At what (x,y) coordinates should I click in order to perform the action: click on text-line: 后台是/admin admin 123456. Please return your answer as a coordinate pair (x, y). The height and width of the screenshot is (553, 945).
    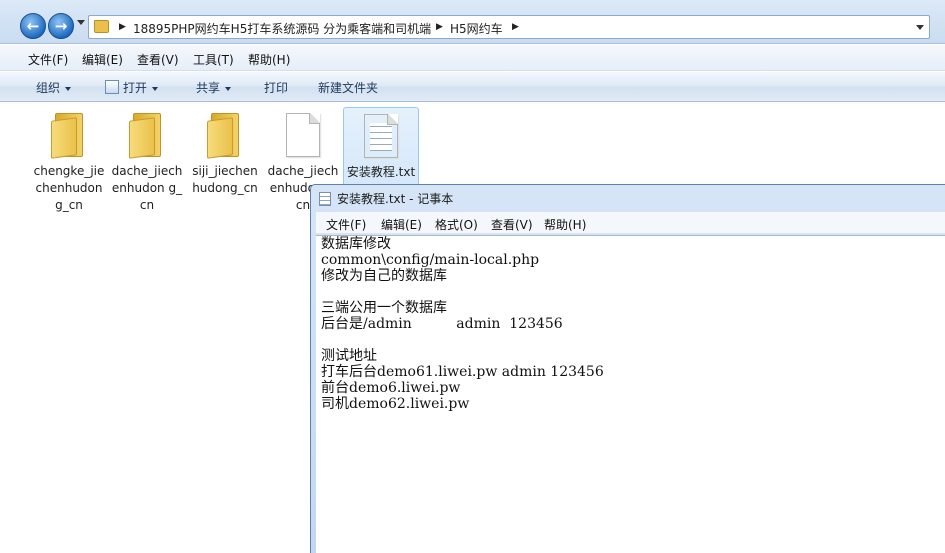
    Looking at the image, I should click on (442, 324).